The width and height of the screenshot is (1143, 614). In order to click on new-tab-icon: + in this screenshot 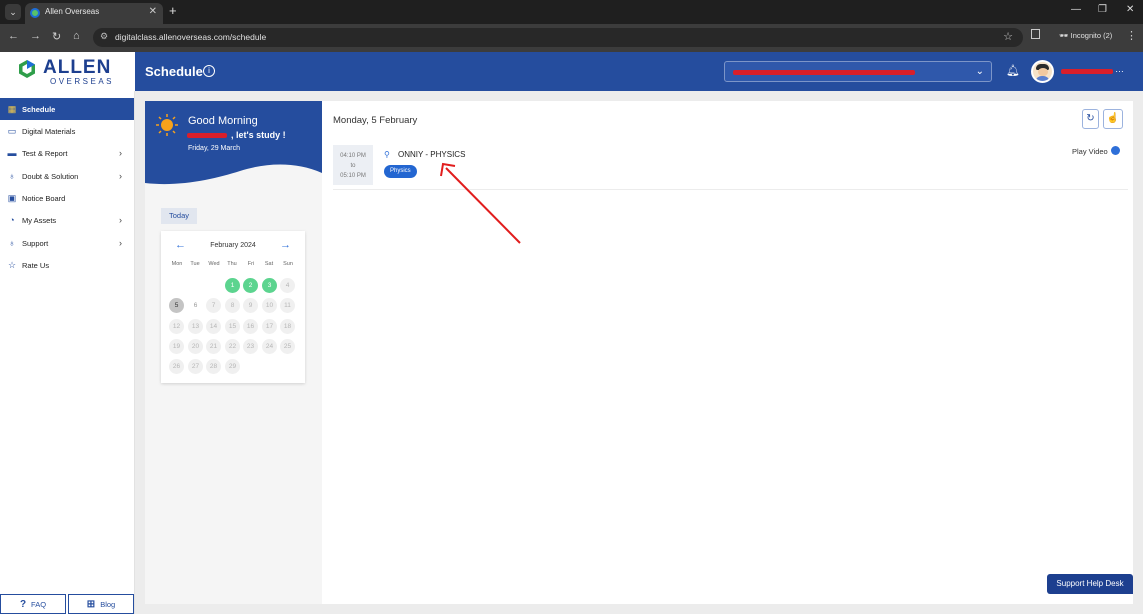, I will do `click(173, 10)`.